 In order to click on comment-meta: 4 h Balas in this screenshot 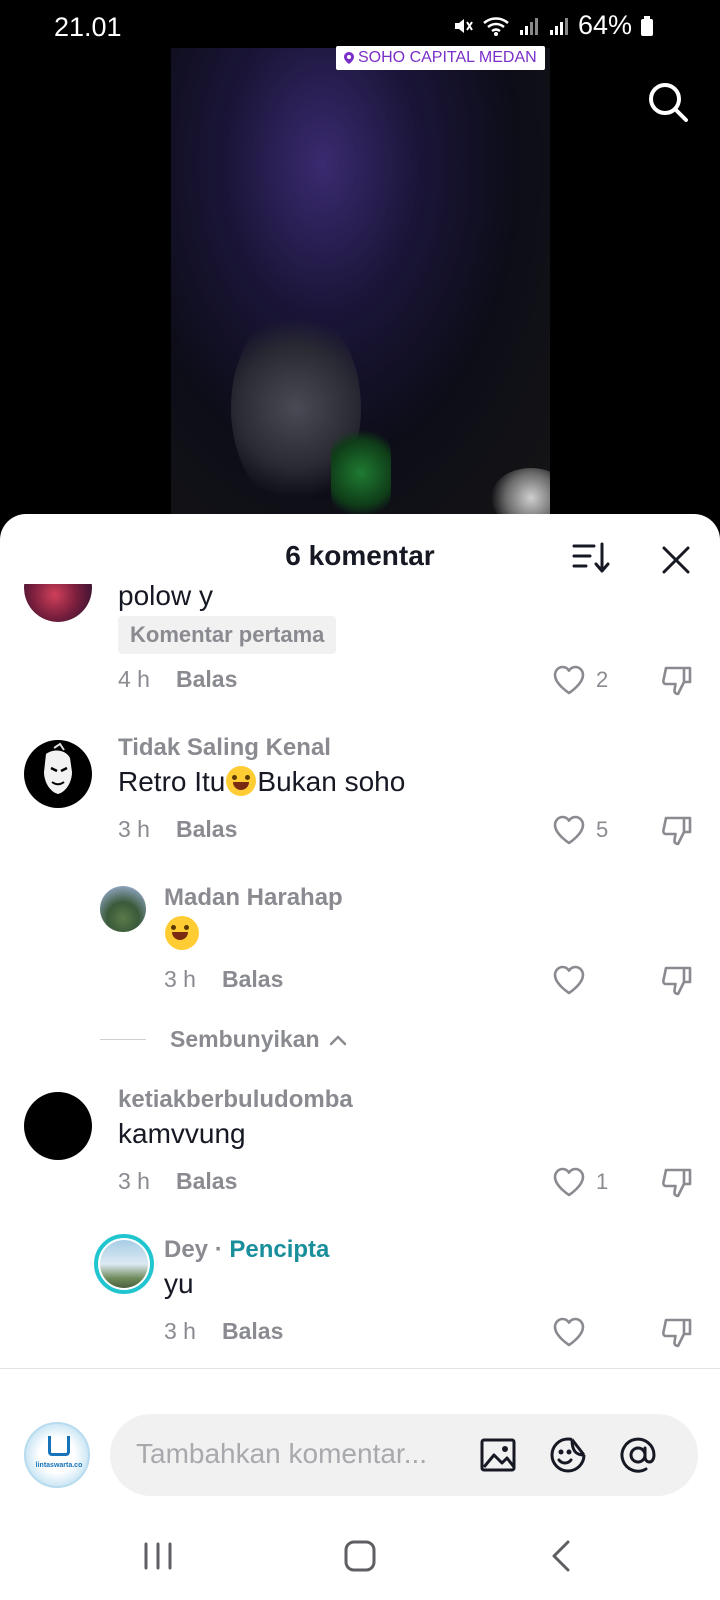, I will do `click(177, 679)`.